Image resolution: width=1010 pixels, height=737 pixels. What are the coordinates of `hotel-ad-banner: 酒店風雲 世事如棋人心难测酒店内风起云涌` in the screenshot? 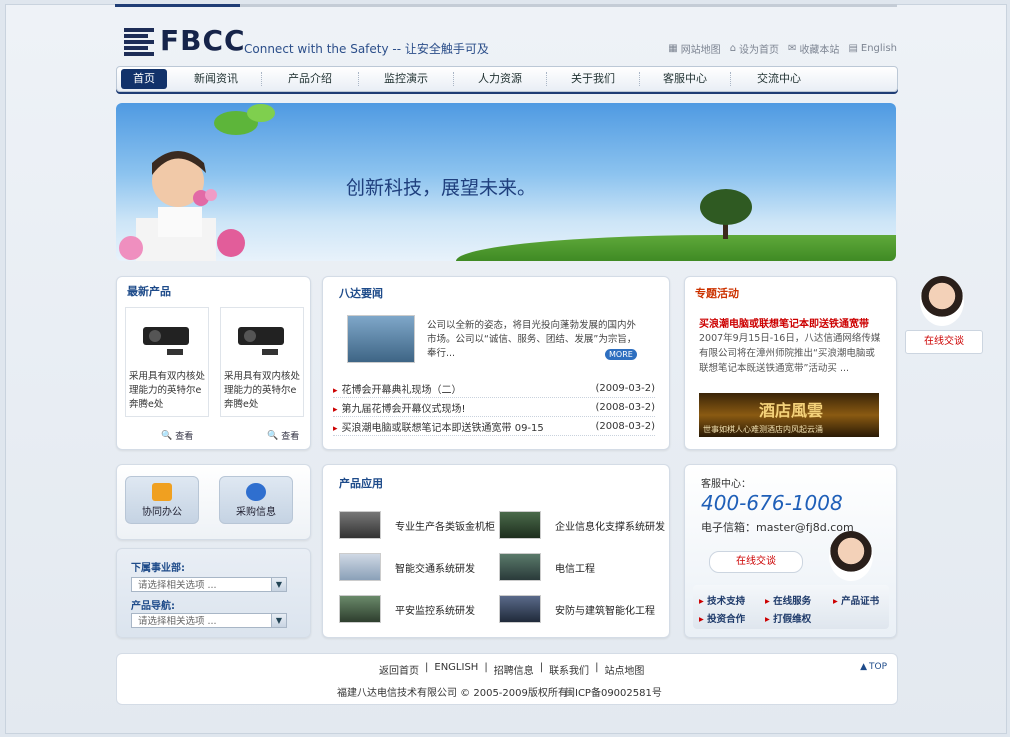 It's located at (789, 415).